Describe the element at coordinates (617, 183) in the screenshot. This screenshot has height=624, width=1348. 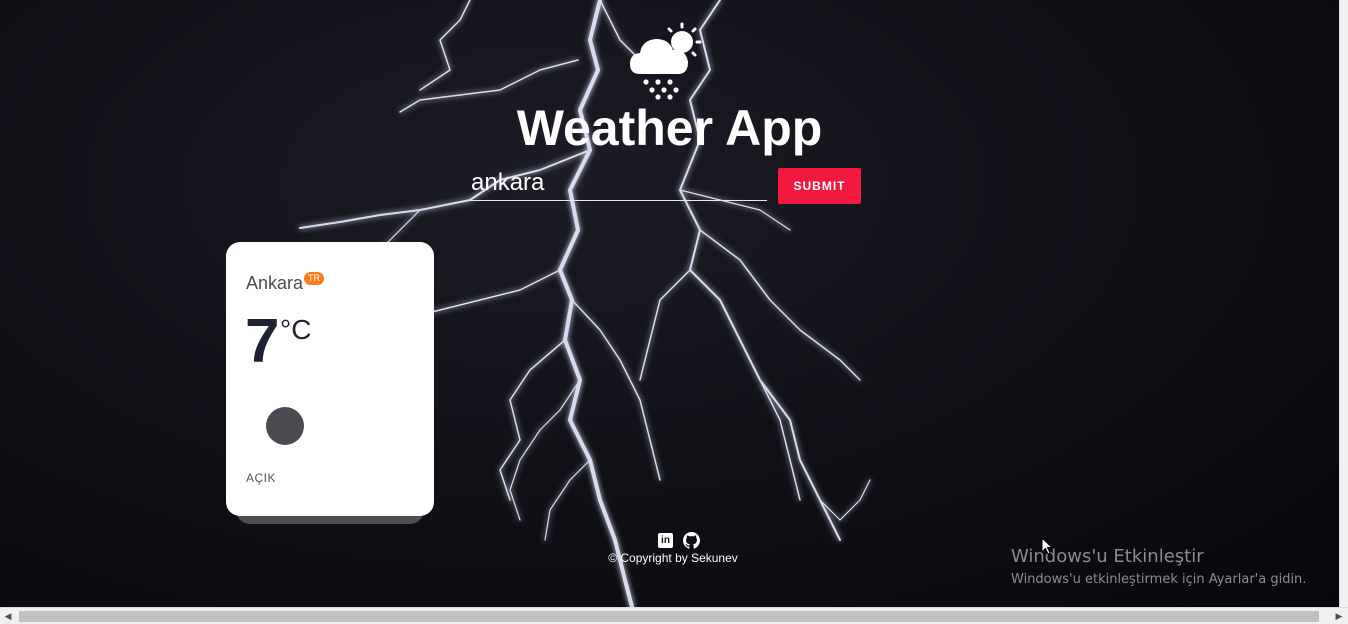
I see `city-search-input` at that location.